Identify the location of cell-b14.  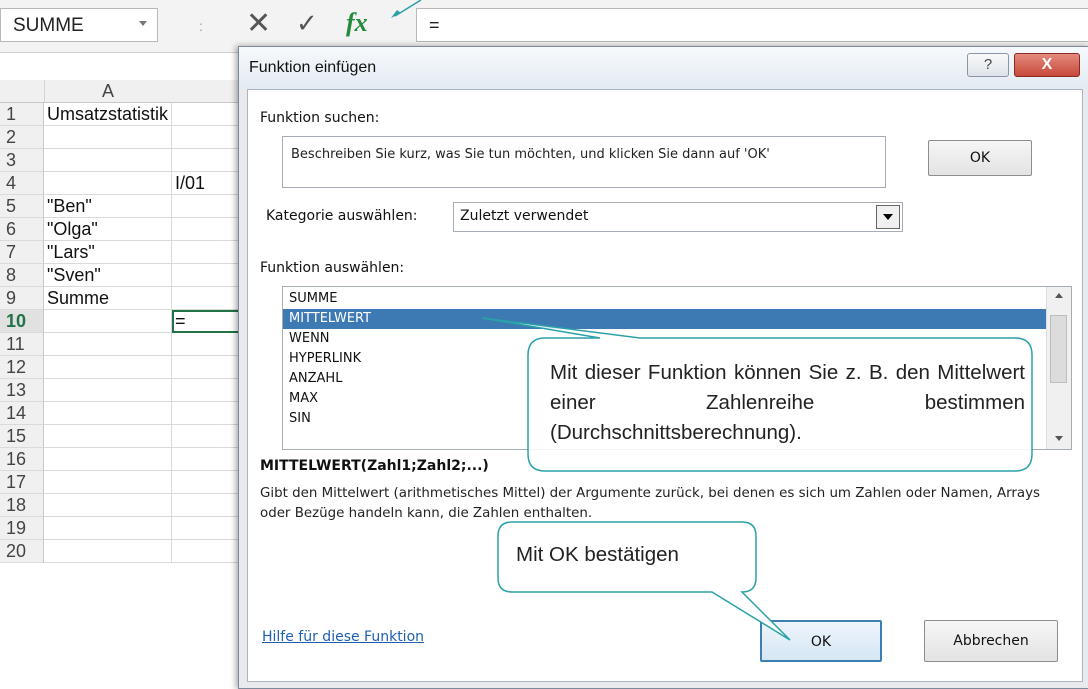
(207, 413).